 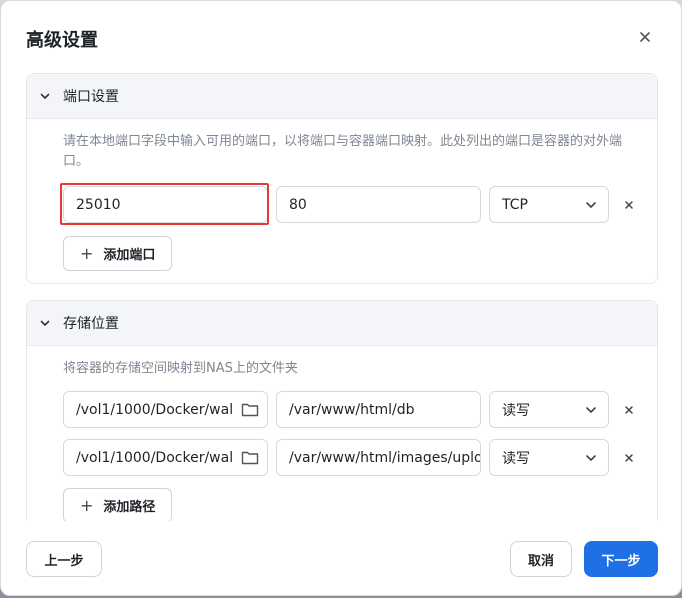 What do you see at coordinates (384, 457) in the screenshot?
I see `container-path-value: /var/www/html/images/uploads` at bounding box center [384, 457].